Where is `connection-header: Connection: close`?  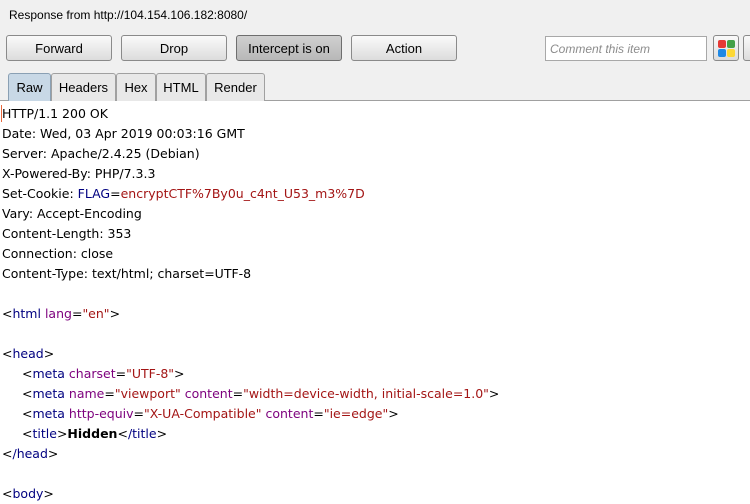 connection-header: Connection: close is located at coordinates (58, 253).